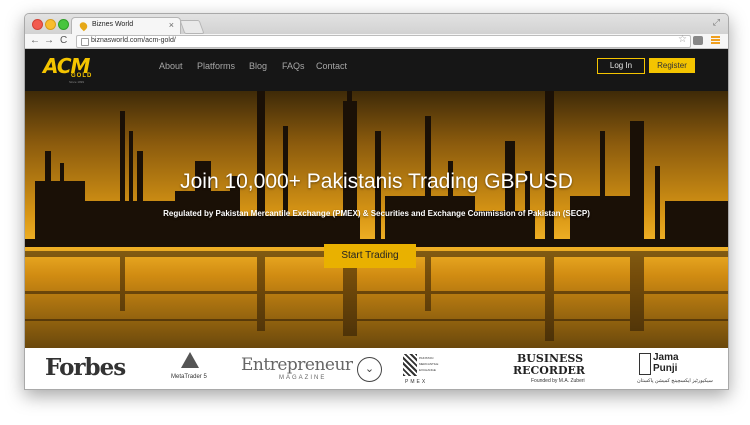  Describe the element at coordinates (190, 360) in the screenshot. I see `metatrader-icon` at that location.